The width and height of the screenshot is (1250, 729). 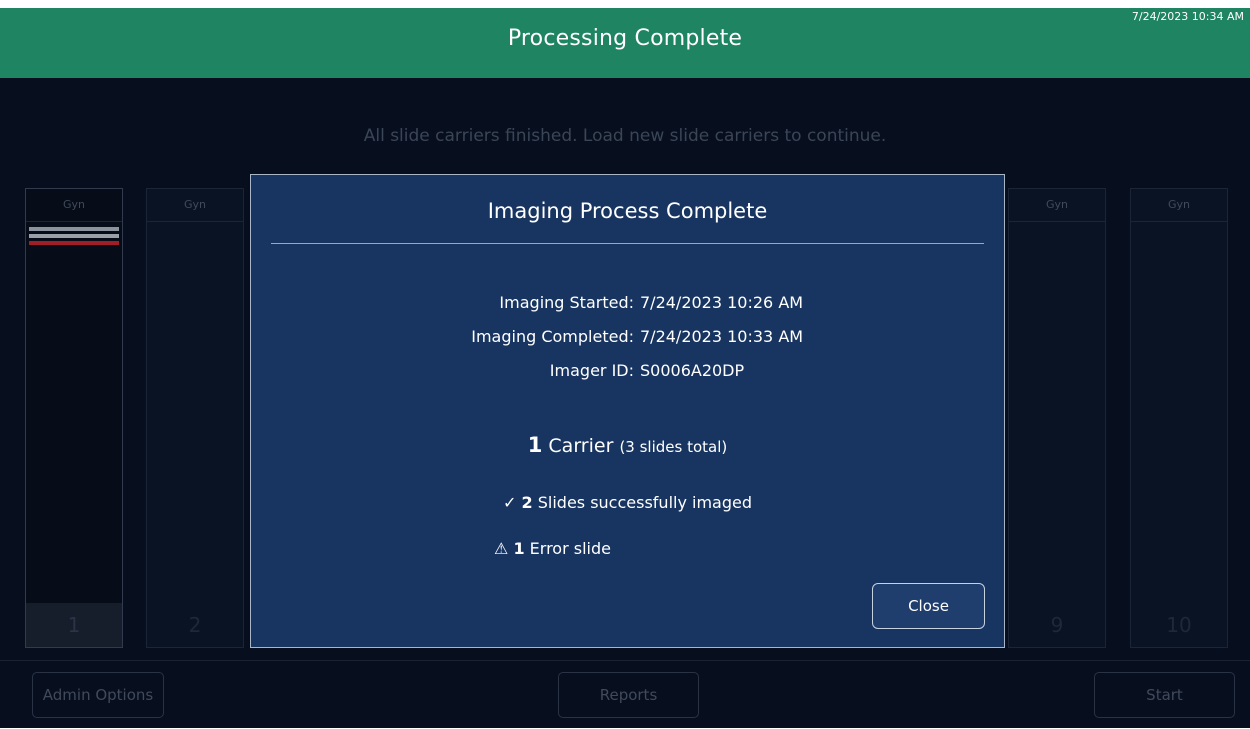 I want to click on clock: 7/24/2023 10:34 AM, so click(x=1187, y=16).